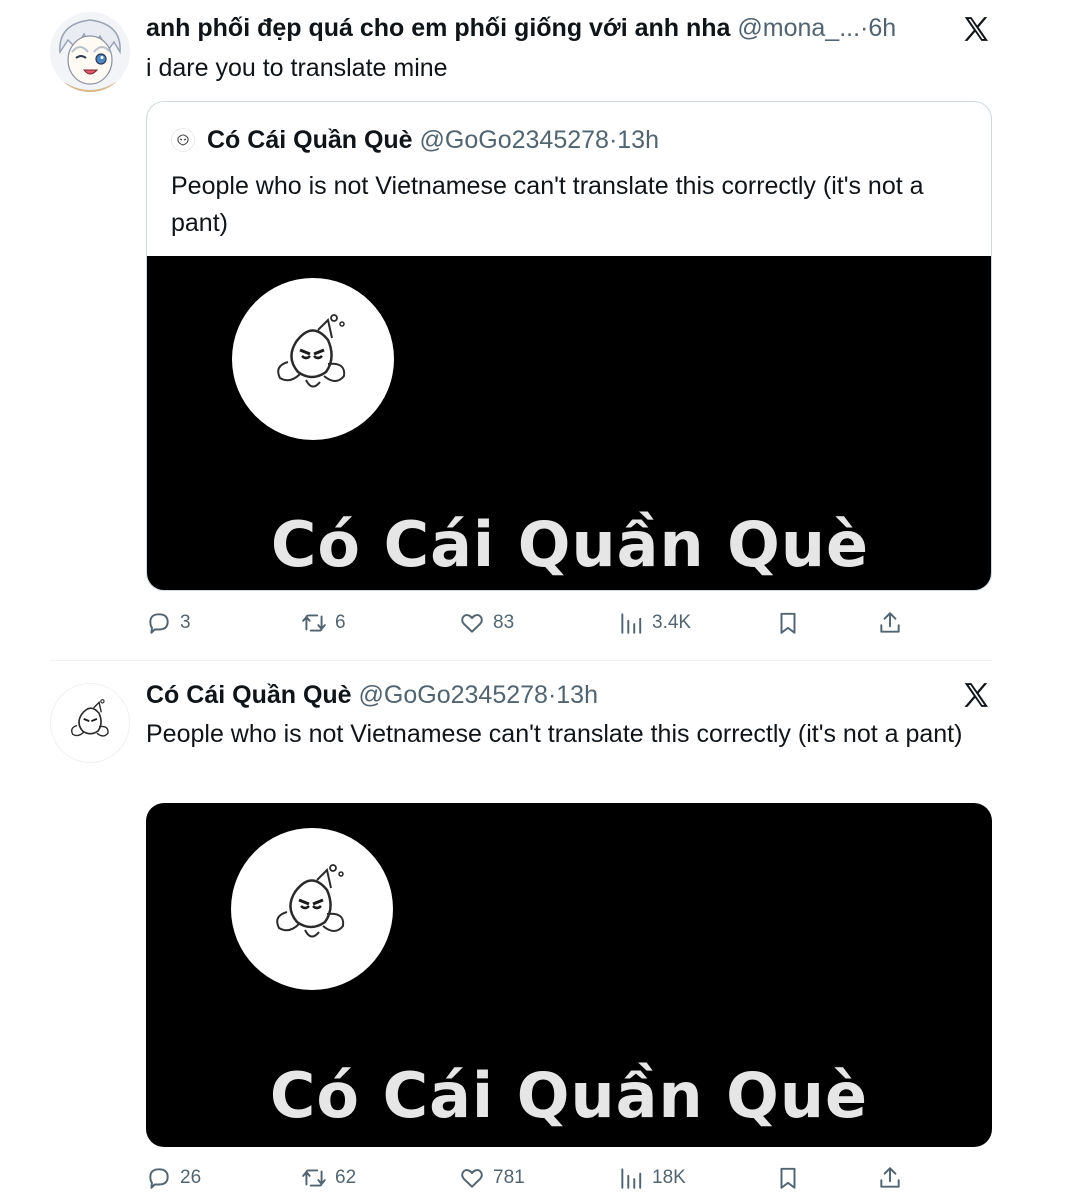  I want to click on reply-button: 26, so click(173, 1178).